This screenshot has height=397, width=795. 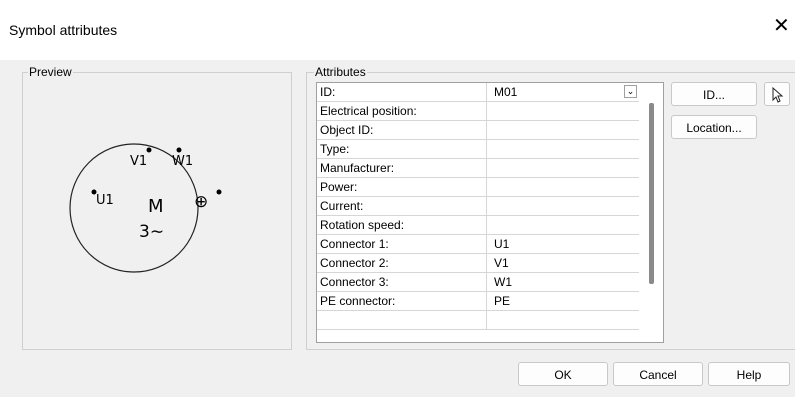 What do you see at coordinates (564, 244) in the screenshot?
I see `attribute-value: U1` at bounding box center [564, 244].